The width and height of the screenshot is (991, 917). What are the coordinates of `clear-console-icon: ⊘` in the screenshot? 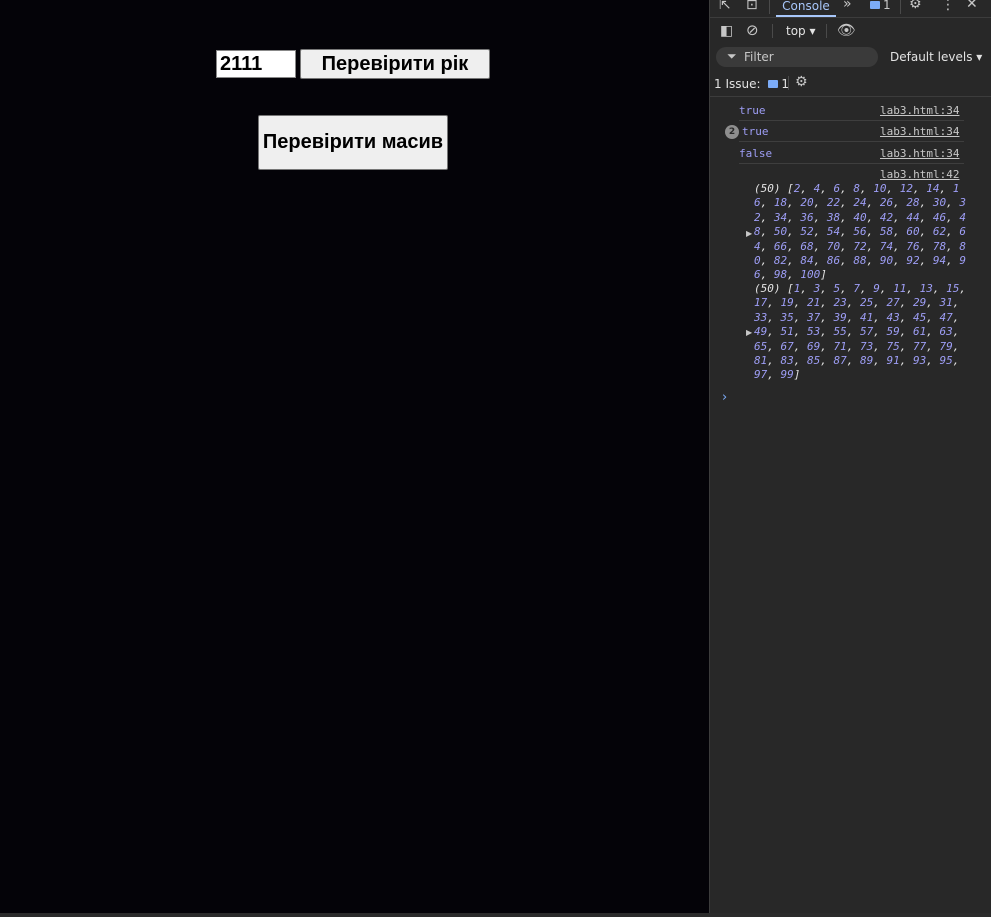 It's located at (752, 30).